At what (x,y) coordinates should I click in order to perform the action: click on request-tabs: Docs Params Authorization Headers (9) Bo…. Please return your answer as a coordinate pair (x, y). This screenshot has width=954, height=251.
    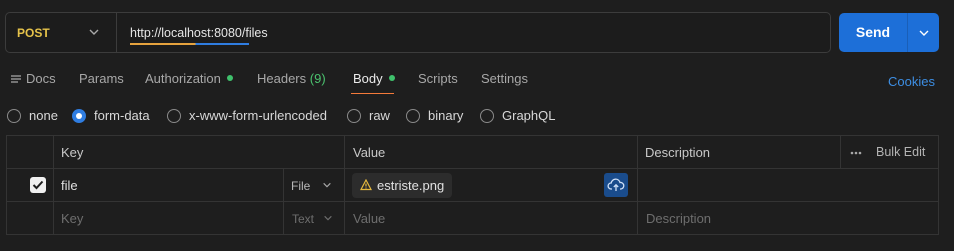
    Looking at the image, I should click on (477, 81).